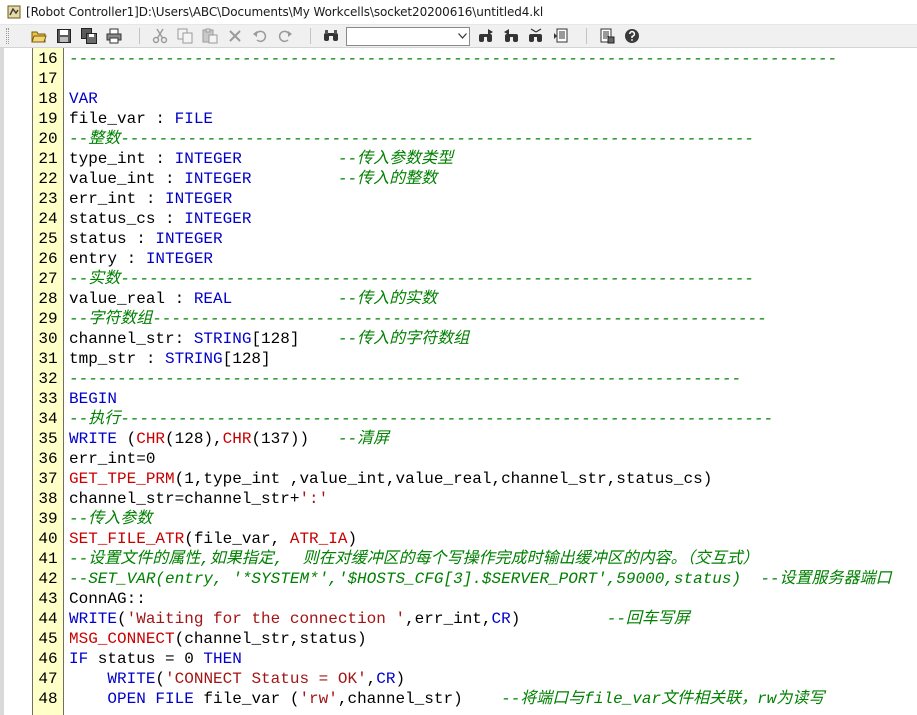 This screenshot has width=917, height=715. I want to click on code-text: file_var : FILE, so click(141, 119).